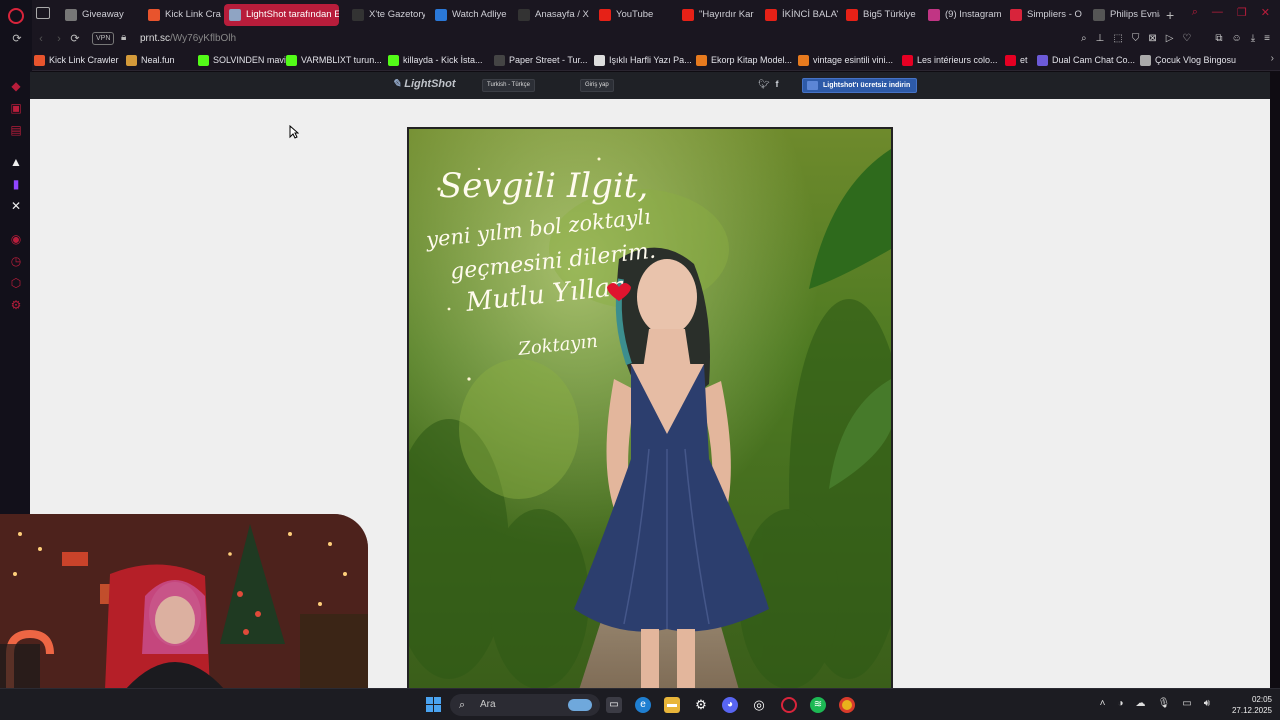  I want to click on tab-item: İKİNCİ BALAY, so click(799, 15).